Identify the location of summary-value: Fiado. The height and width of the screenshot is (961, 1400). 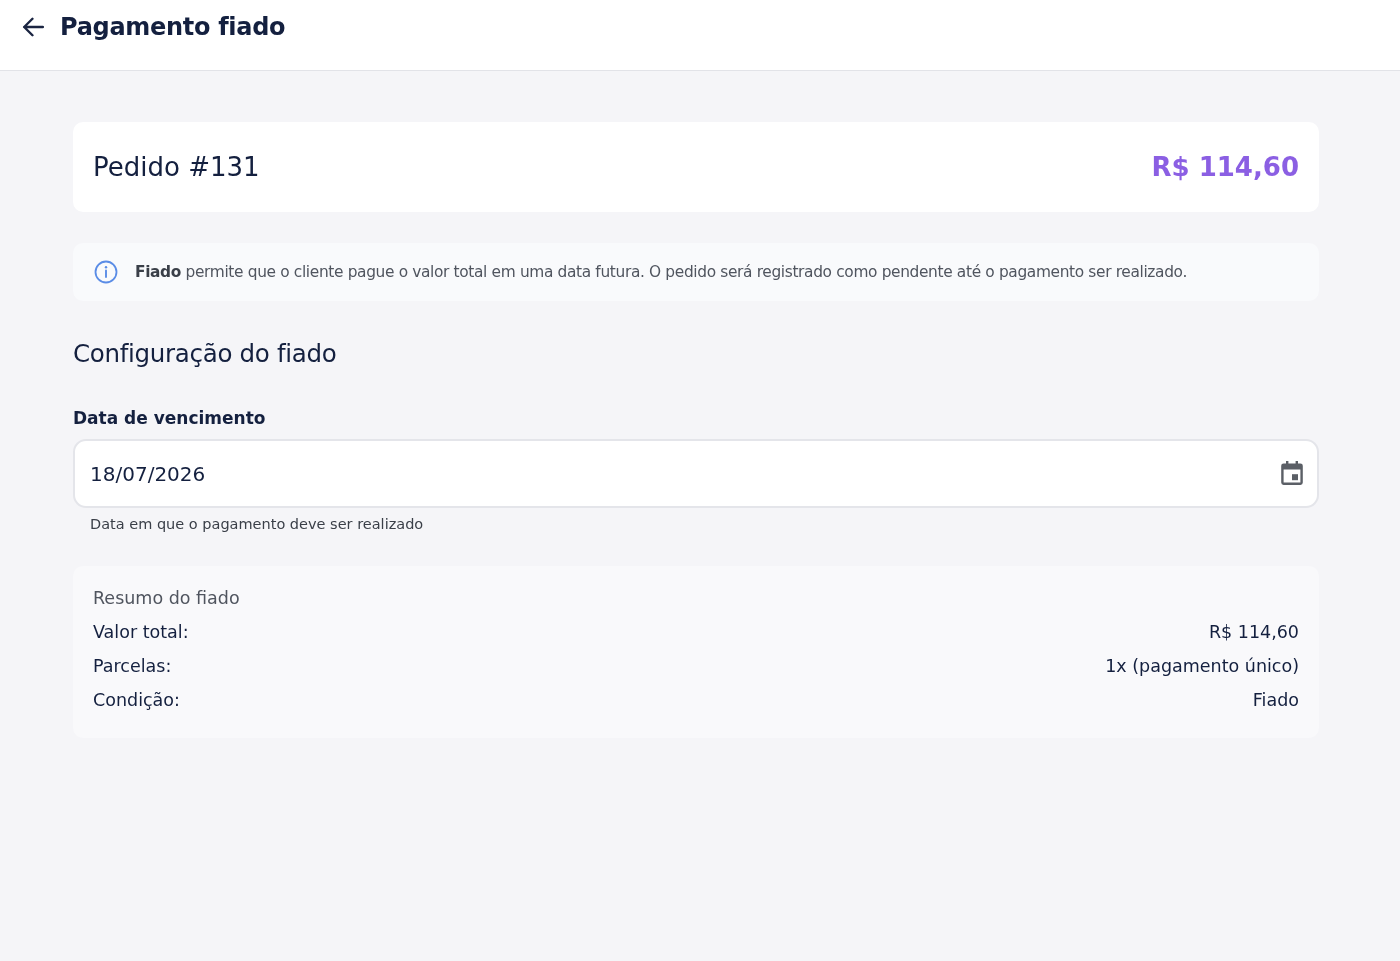
(1275, 700).